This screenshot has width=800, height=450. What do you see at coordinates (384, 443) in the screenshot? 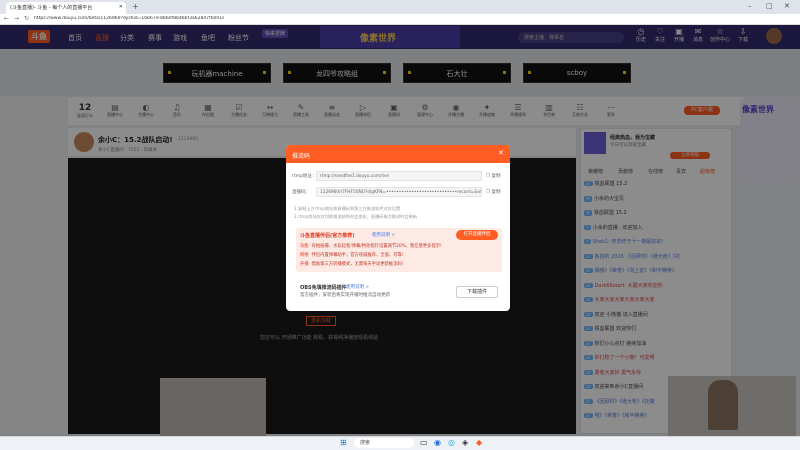
I see `taskbar-search: 搜索` at bounding box center [384, 443].